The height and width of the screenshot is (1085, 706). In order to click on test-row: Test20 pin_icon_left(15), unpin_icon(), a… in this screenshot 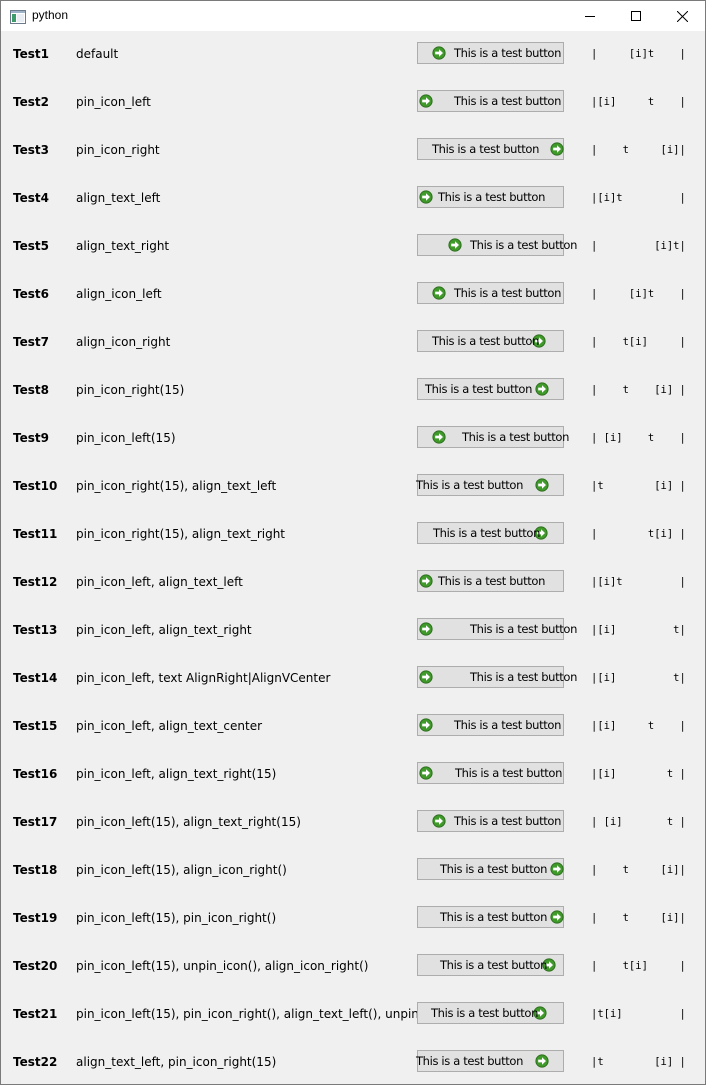, I will do `click(353, 967)`.